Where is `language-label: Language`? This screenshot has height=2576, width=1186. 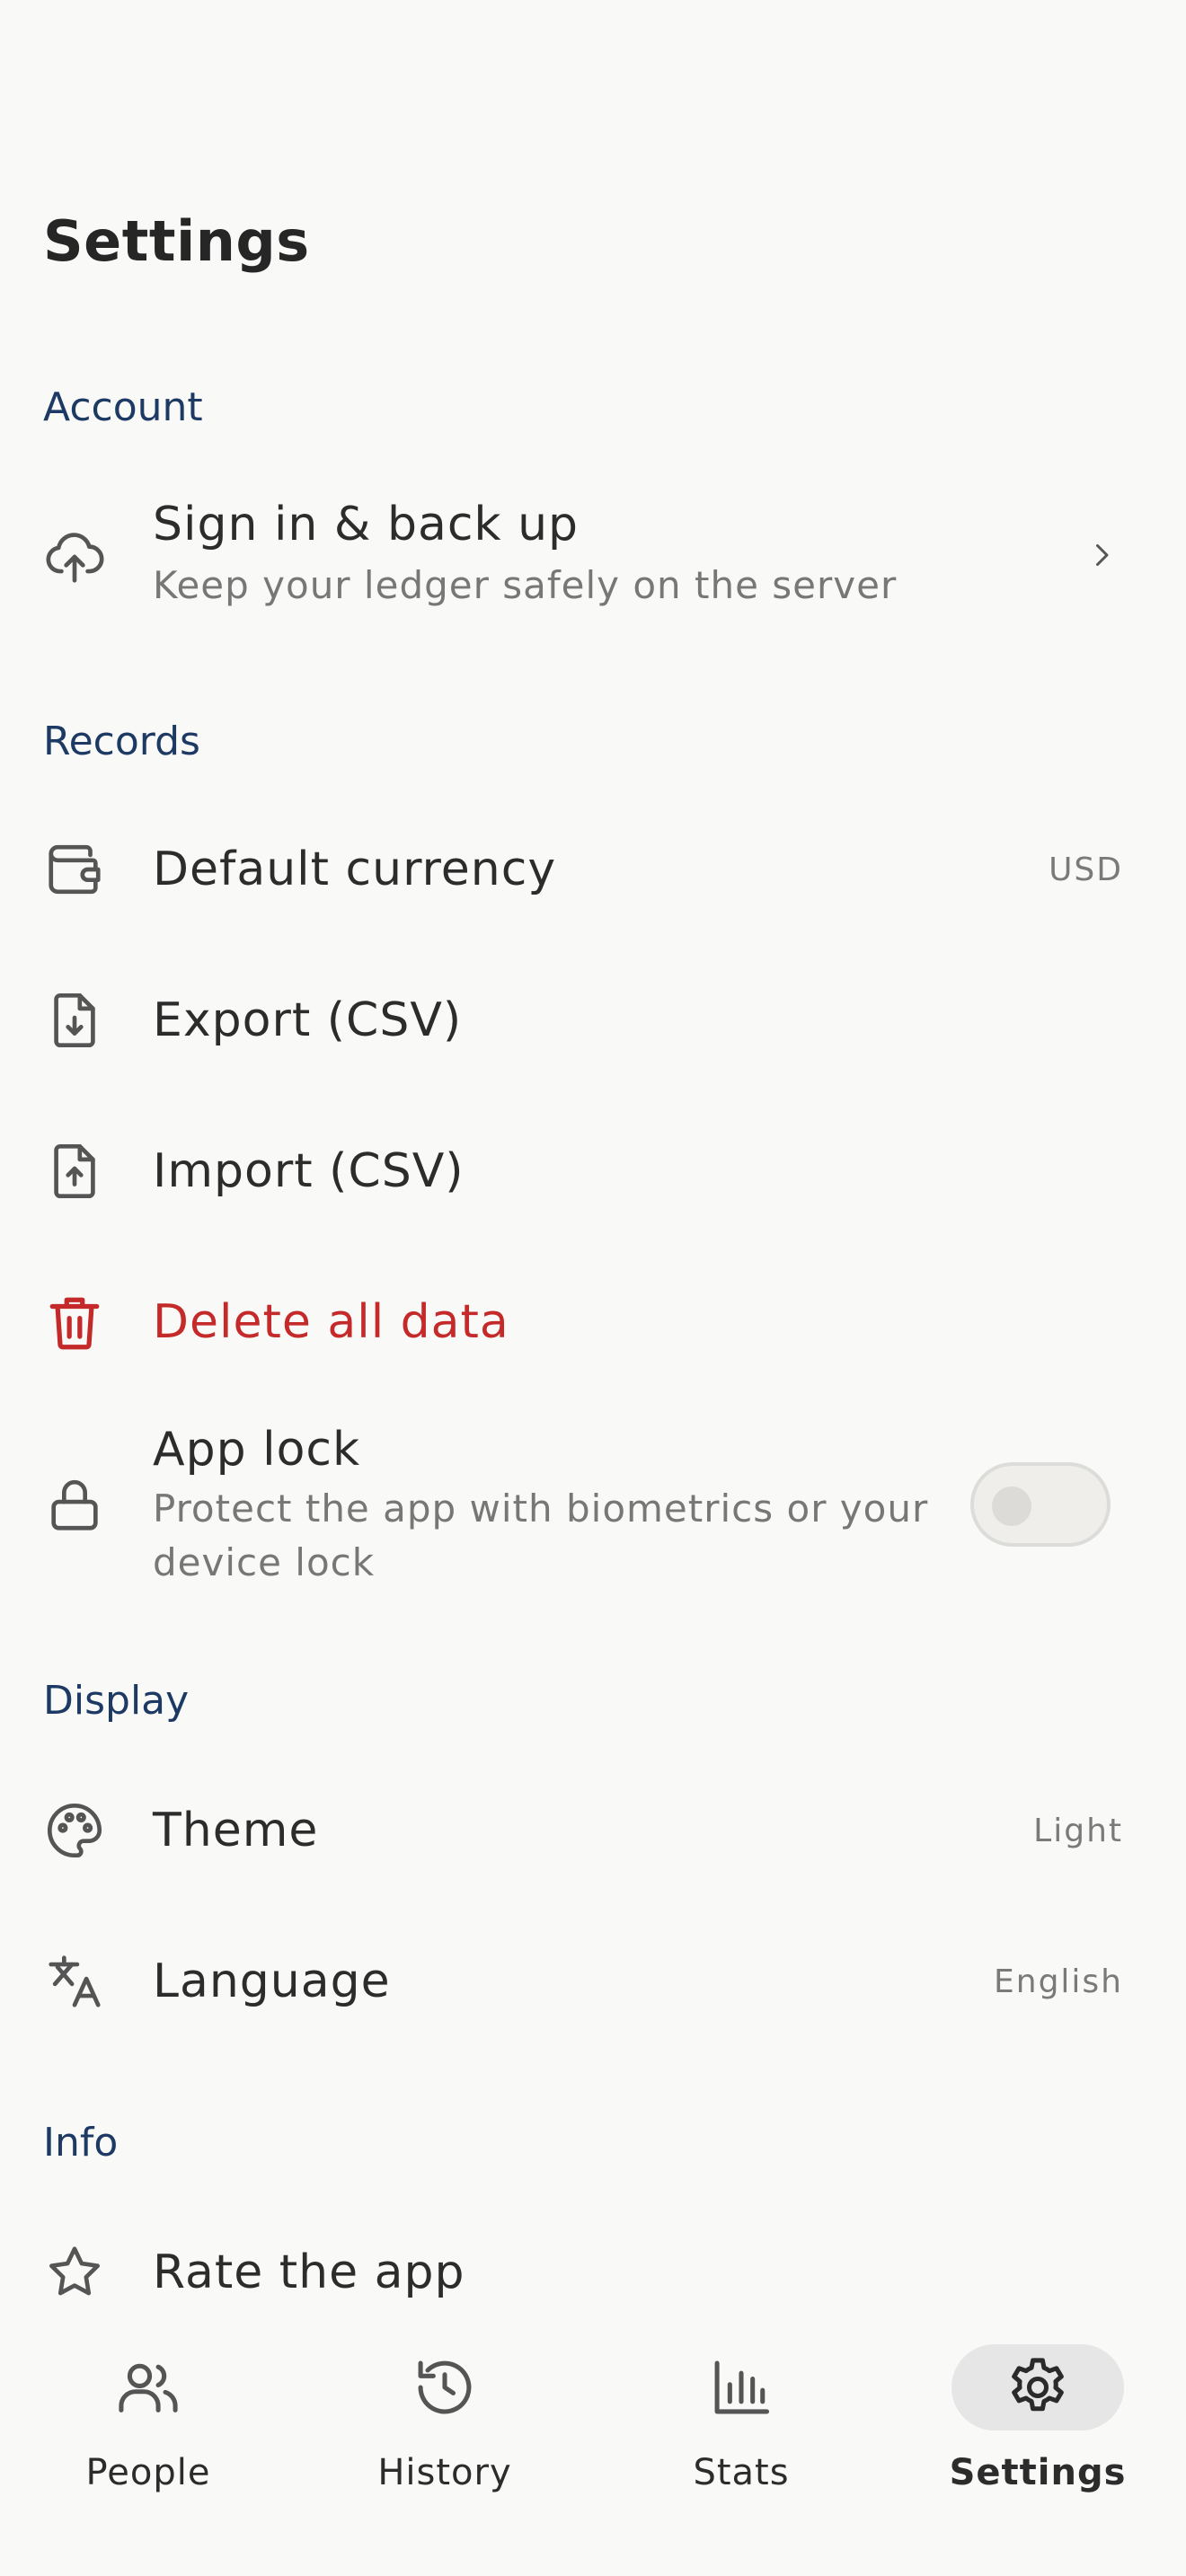 language-label: Language is located at coordinates (272, 1981).